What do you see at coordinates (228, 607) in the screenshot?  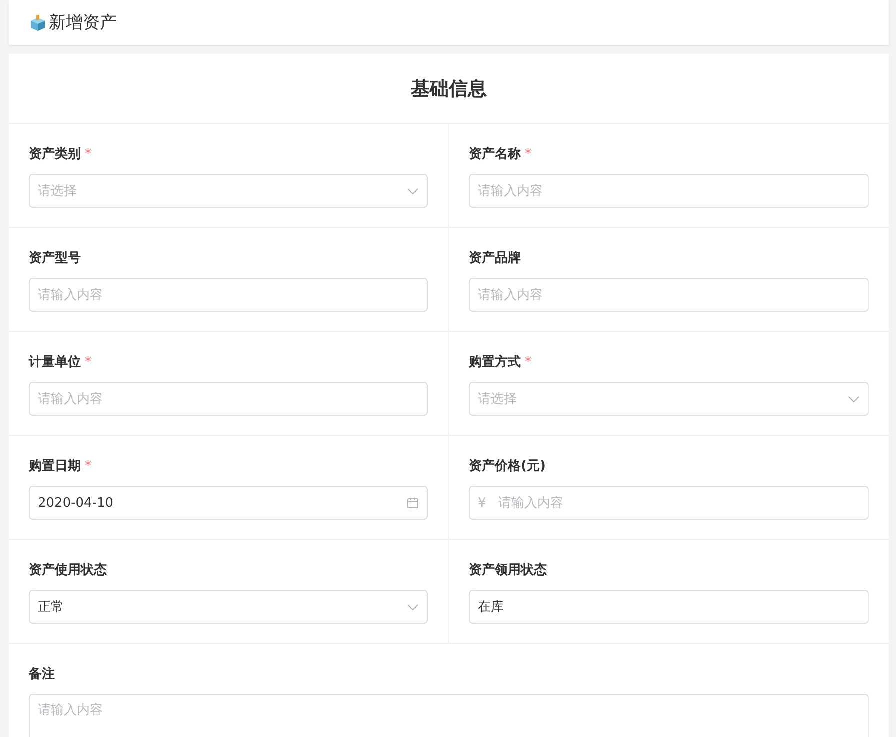 I see `select-field: 正常` at bounding box center [228, 607].